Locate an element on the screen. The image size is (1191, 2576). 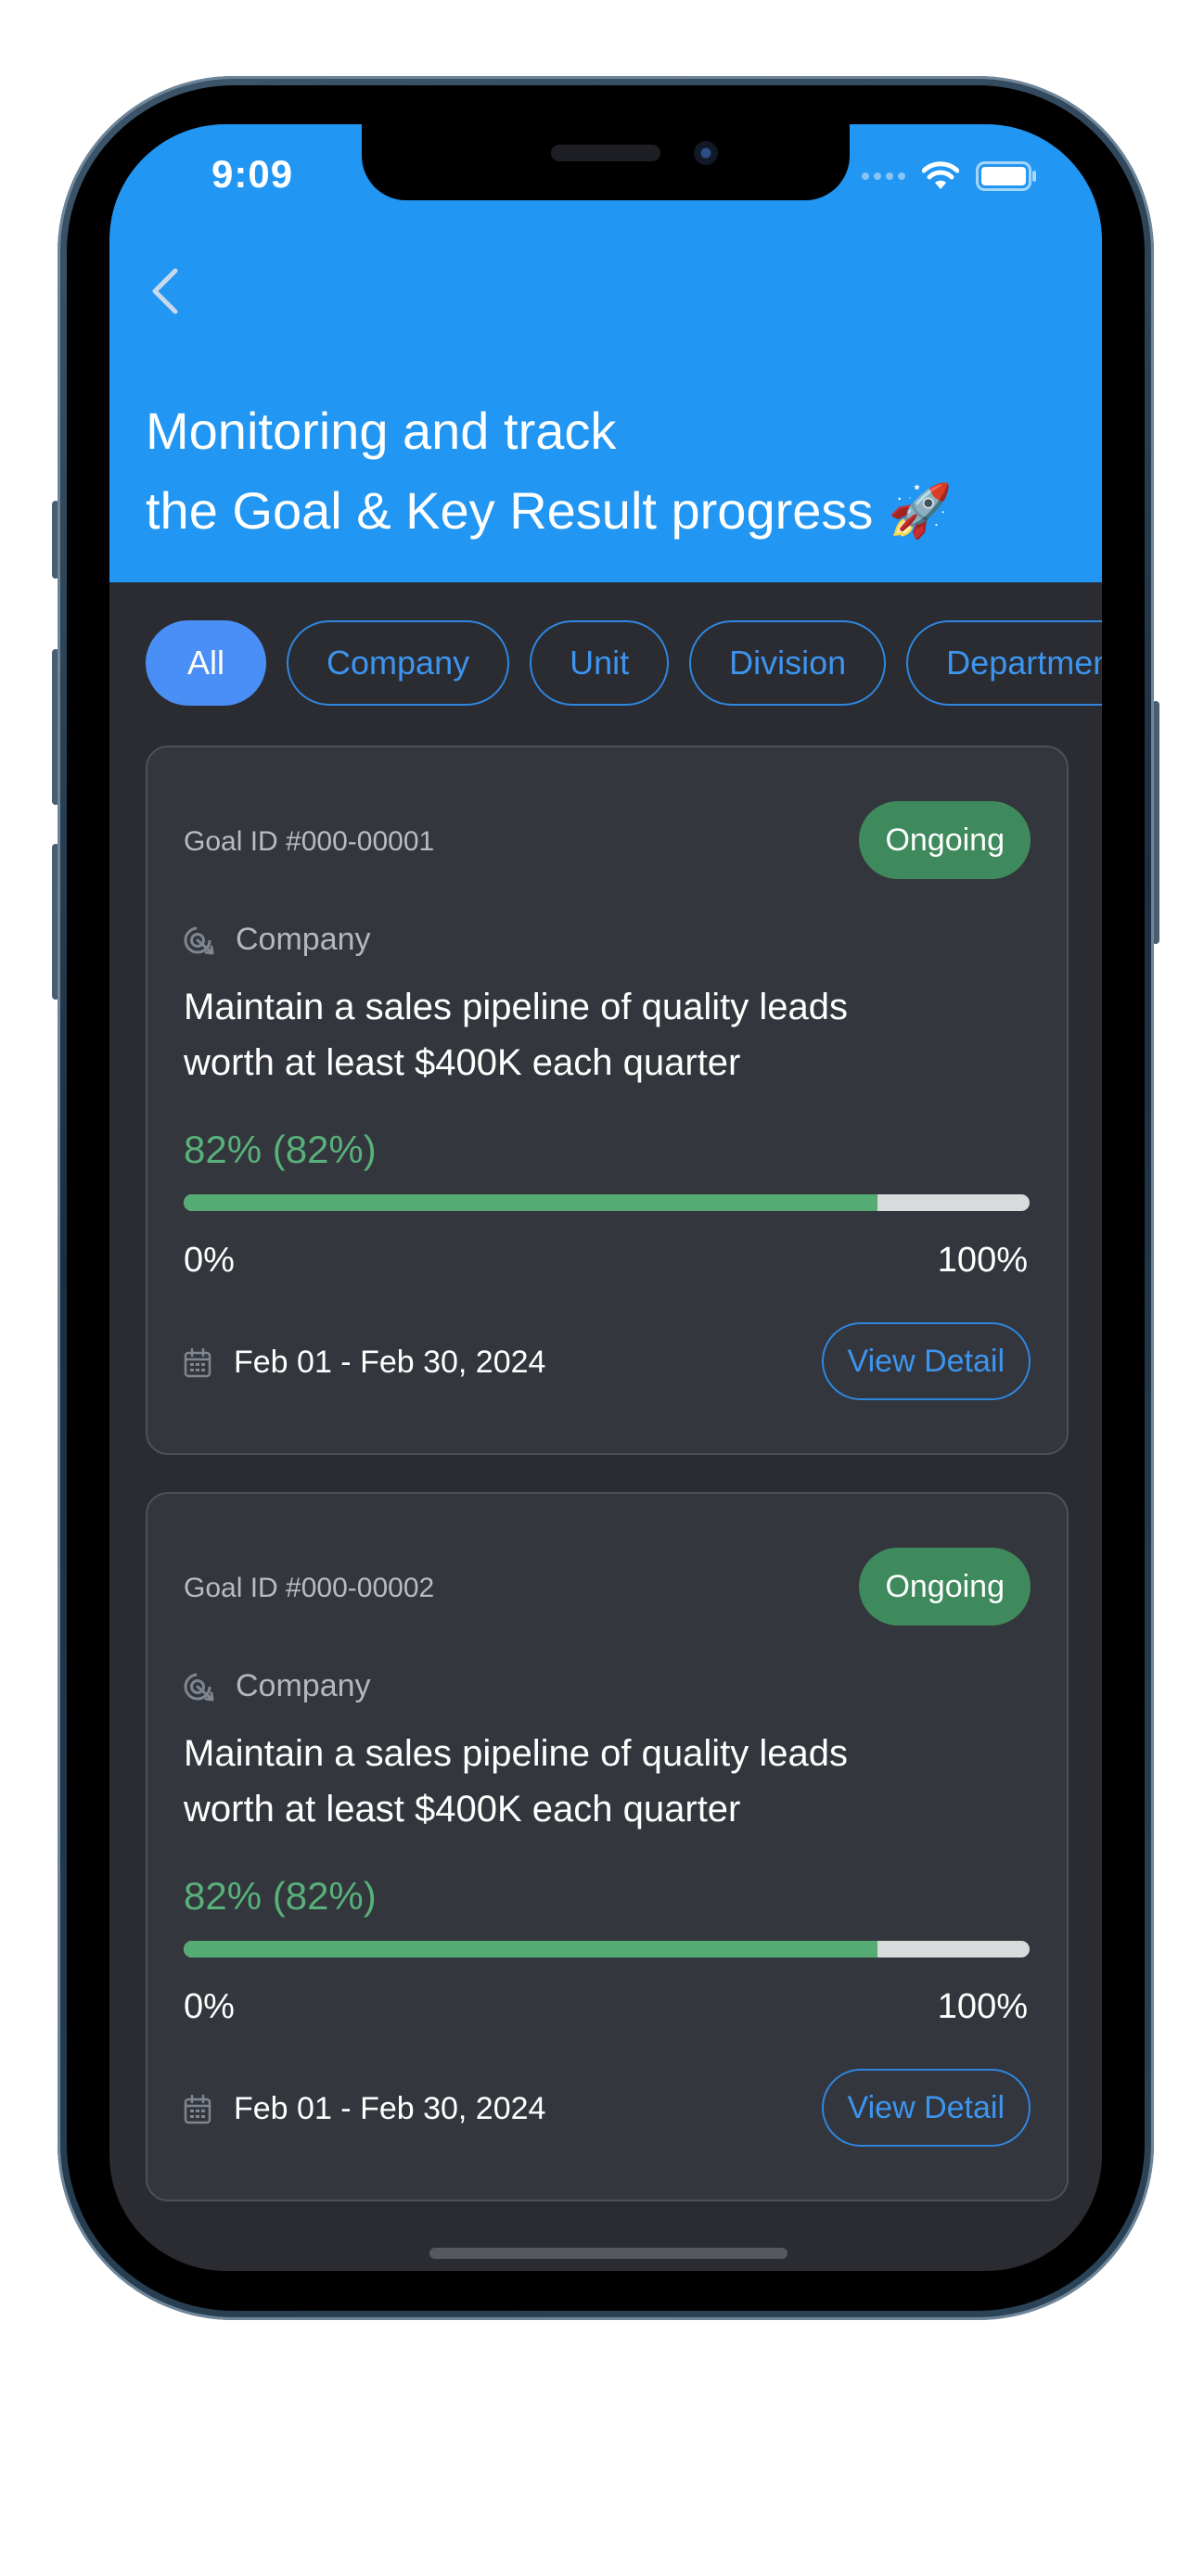
filter-chips: All Company Unit Division Department is located at coordinates (624, 664).